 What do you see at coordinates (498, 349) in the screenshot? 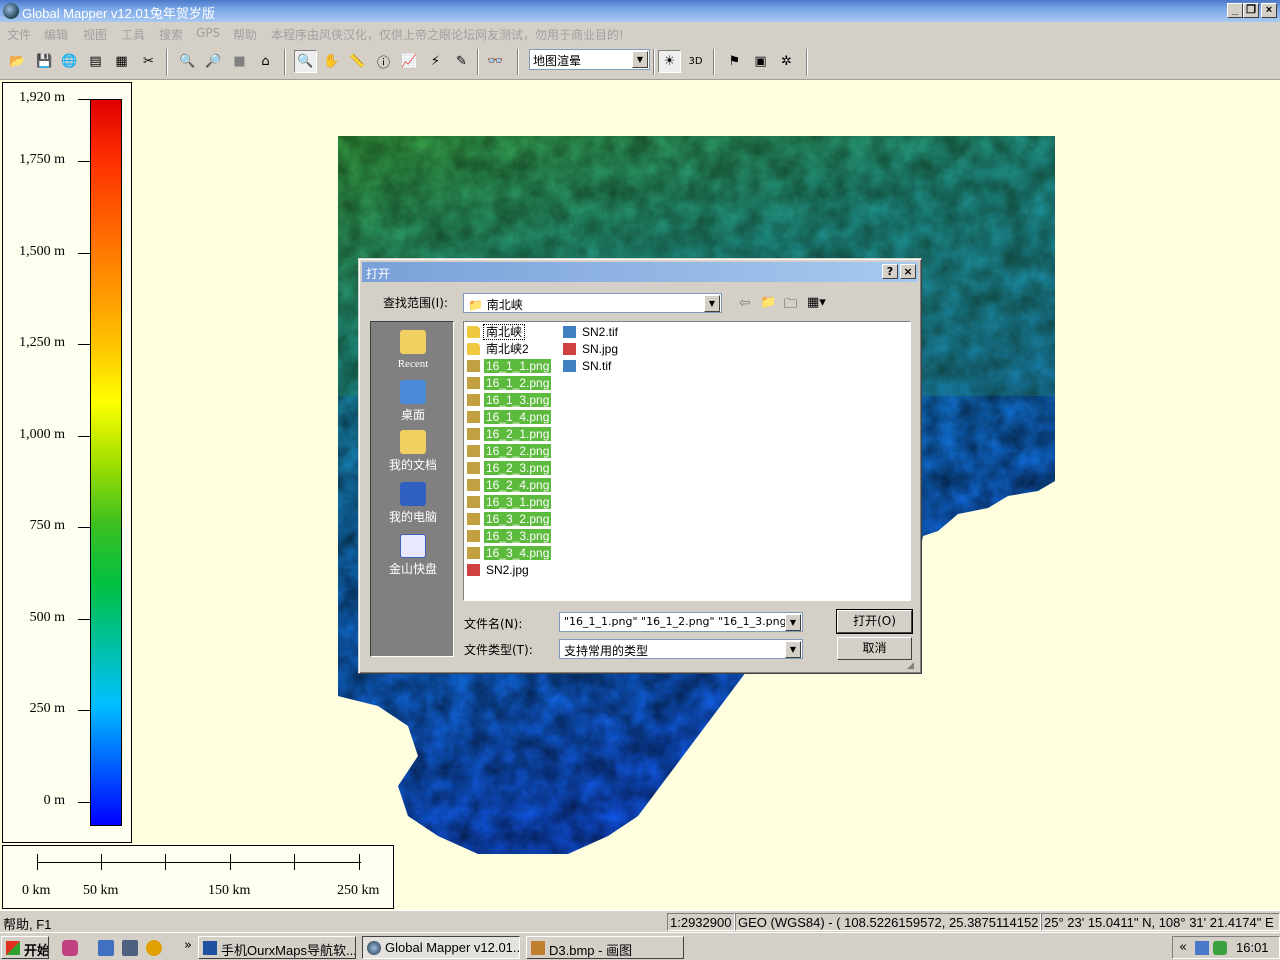
I see `file-item: 南北峡2` at bounding box center [498, 349].